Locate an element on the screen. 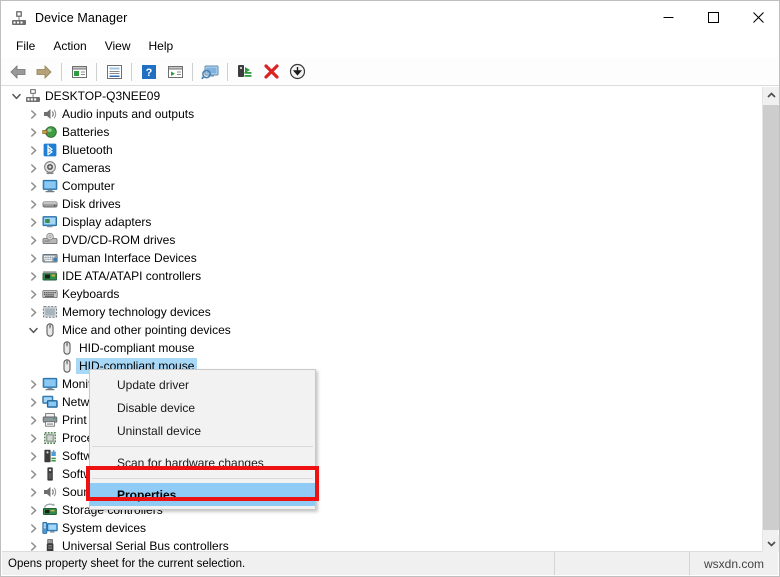  tree-item: Display adapters is located at coordinates (383, 222).